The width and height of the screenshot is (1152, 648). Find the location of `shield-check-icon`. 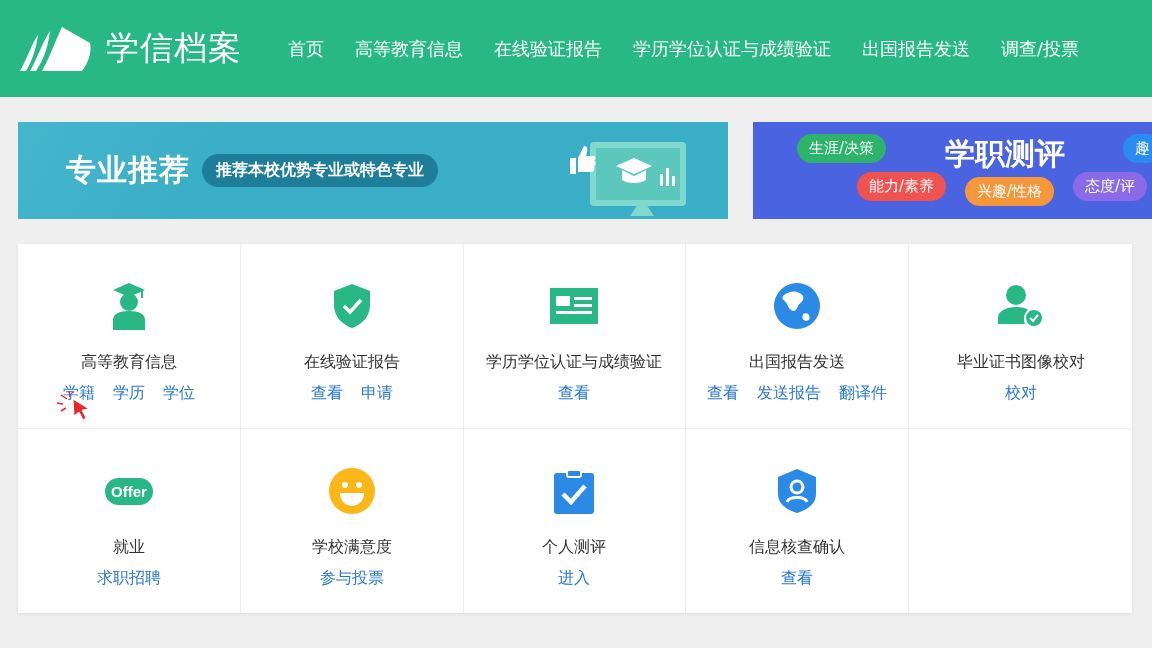

shield-check-icon is located at coordinates (351, 306).